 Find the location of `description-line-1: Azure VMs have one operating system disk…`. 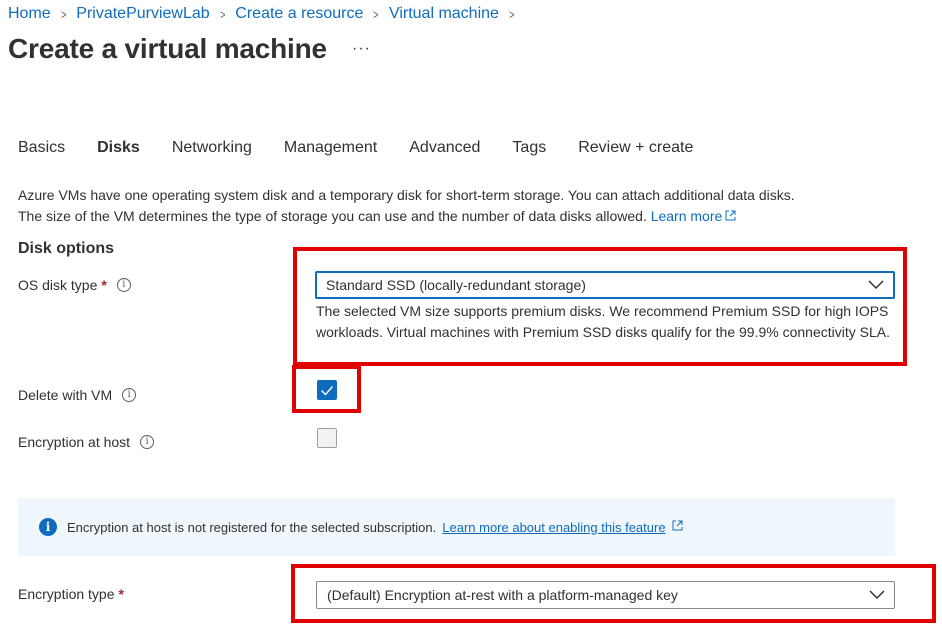

description-line-1: Azure VMs have one operating system disk… is located at coordinates (406, 195).